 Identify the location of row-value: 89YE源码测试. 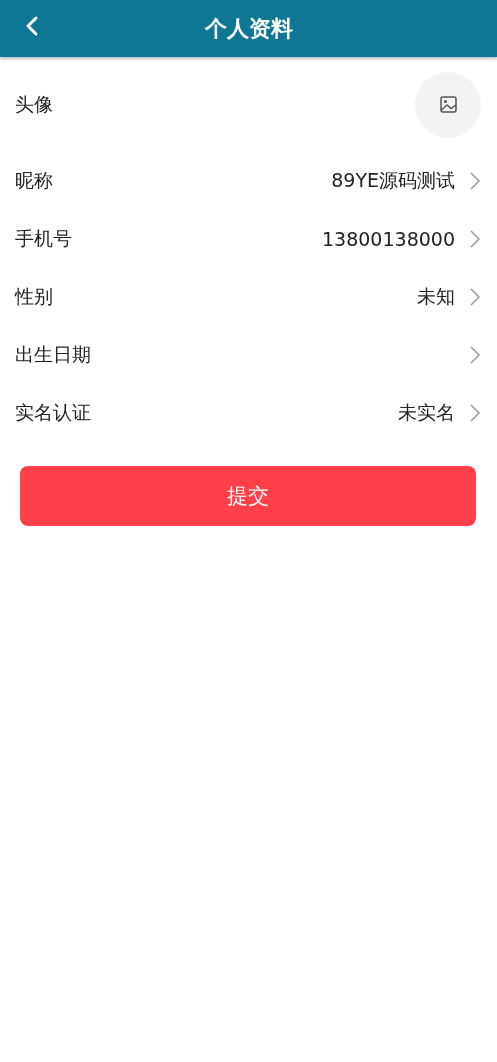
(393, 180).